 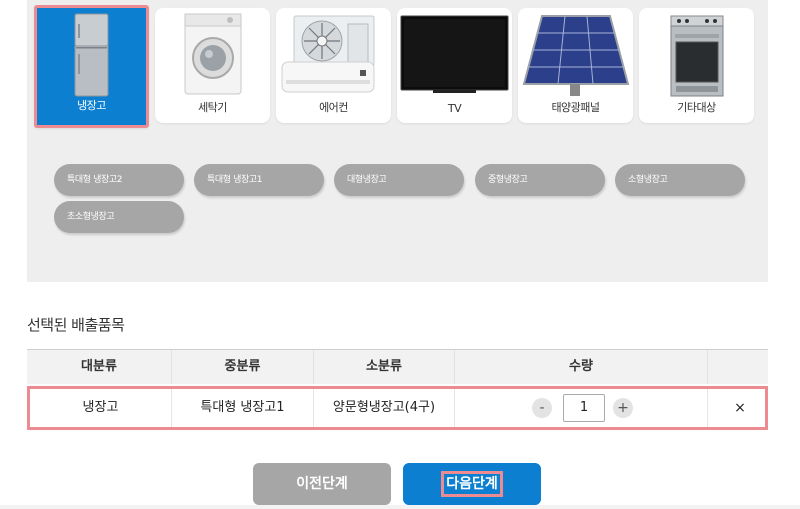 I want to click on subcategory-chip: 중형냉장고, so click(x=540, y=180).